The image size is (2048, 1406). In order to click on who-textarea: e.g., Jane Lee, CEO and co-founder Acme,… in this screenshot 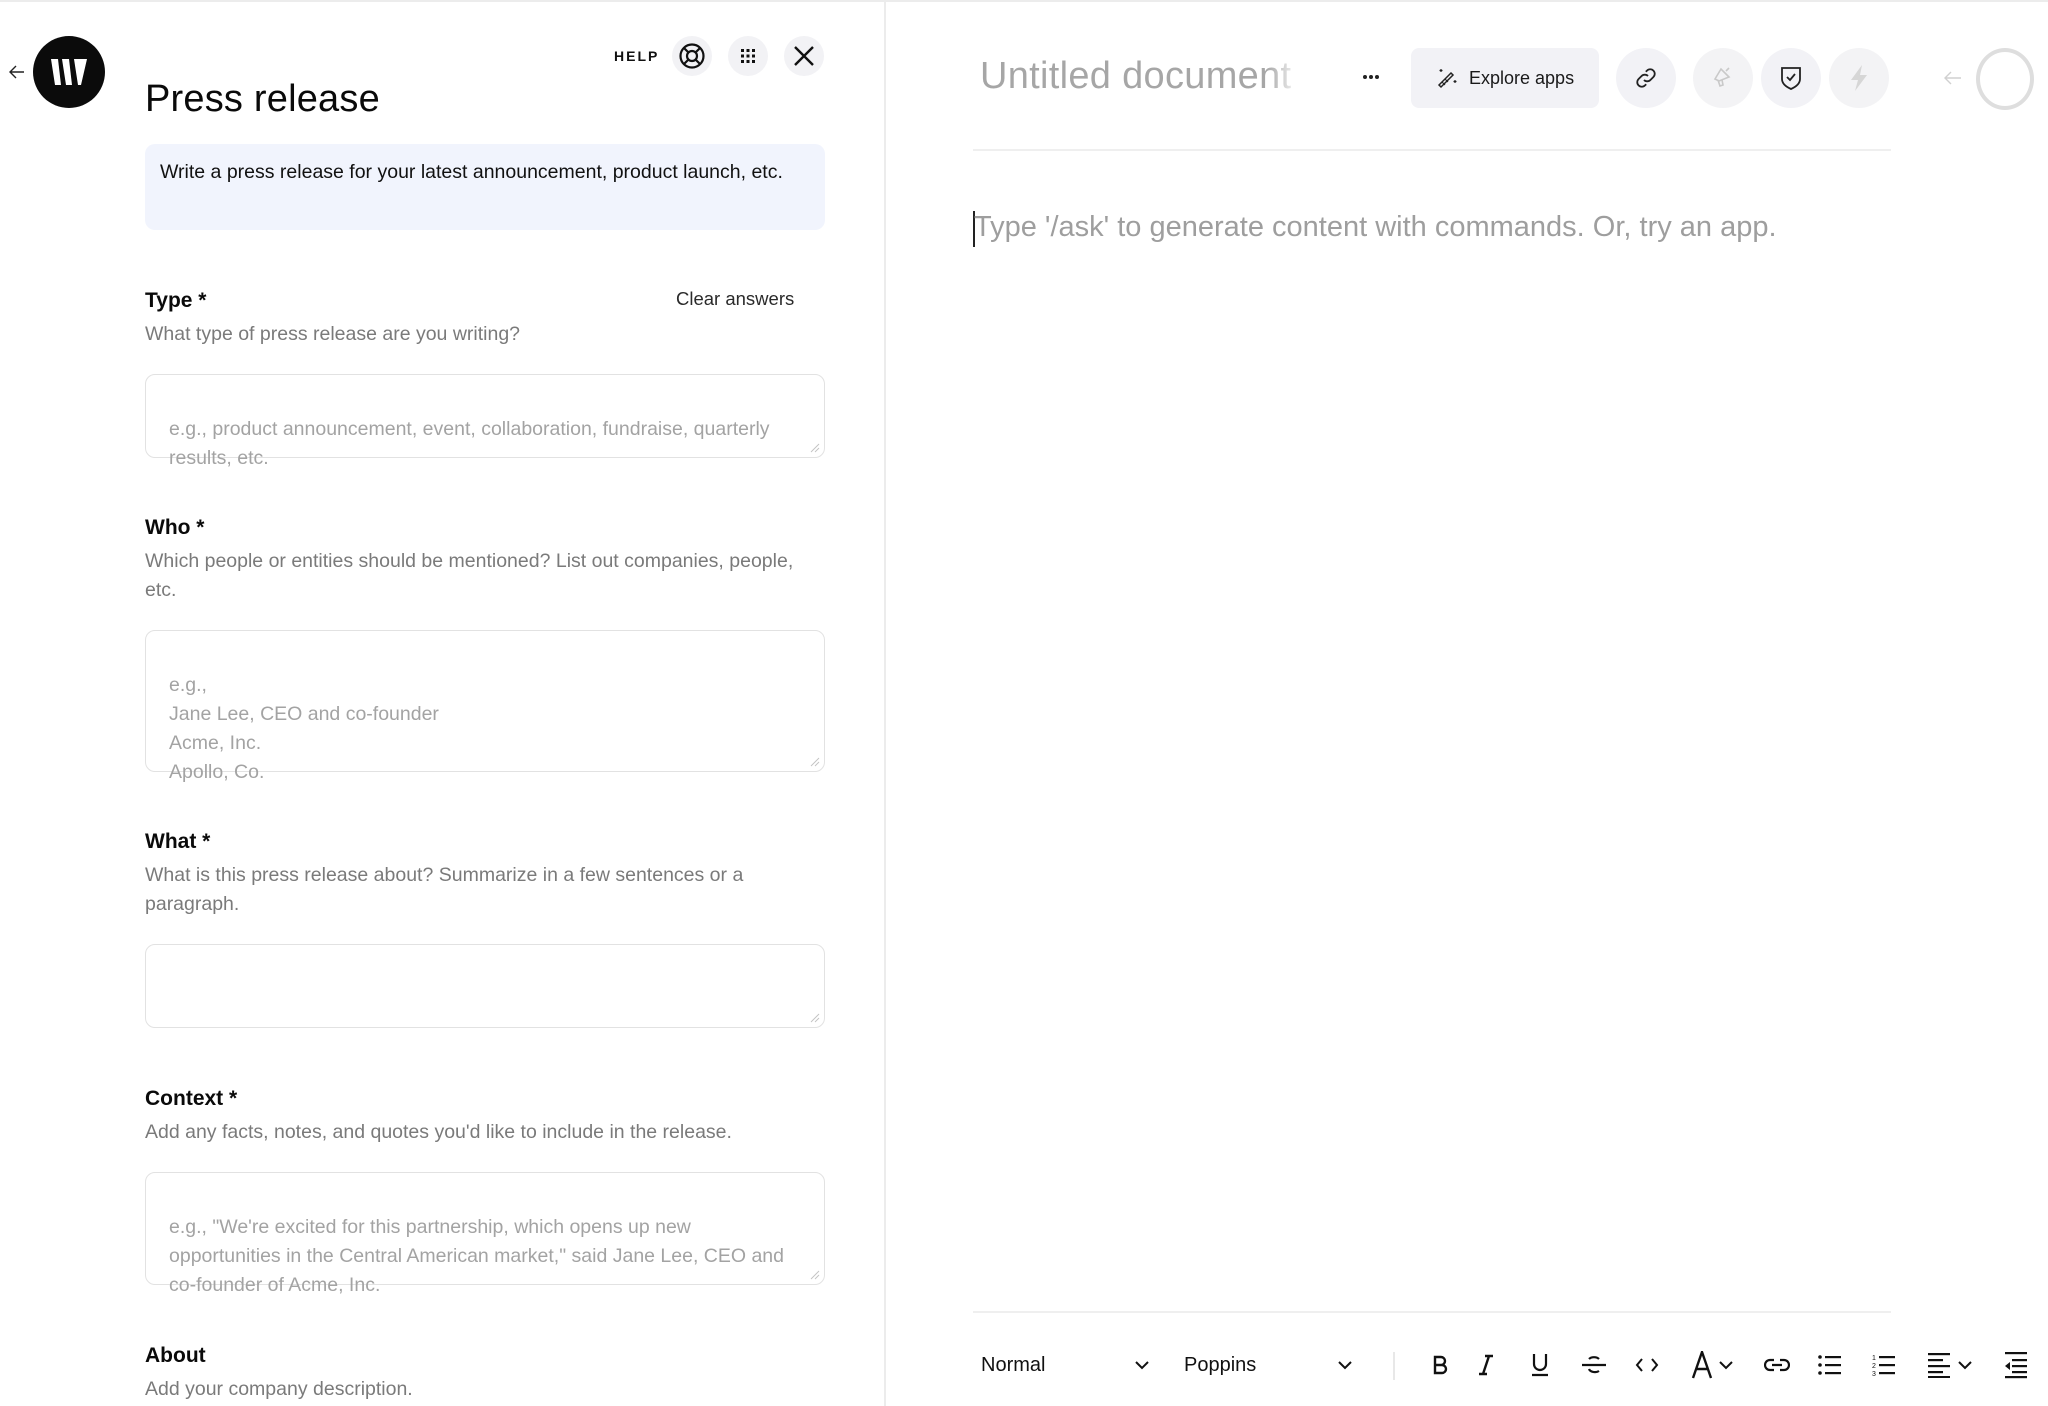, I will do `click(485, 706)`.